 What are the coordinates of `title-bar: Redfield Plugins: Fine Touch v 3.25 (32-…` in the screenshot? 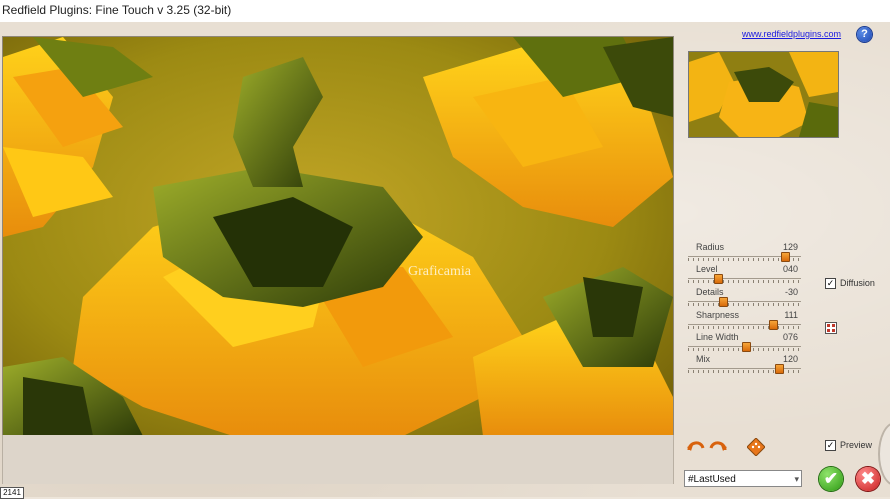 It's located at (445, 11).